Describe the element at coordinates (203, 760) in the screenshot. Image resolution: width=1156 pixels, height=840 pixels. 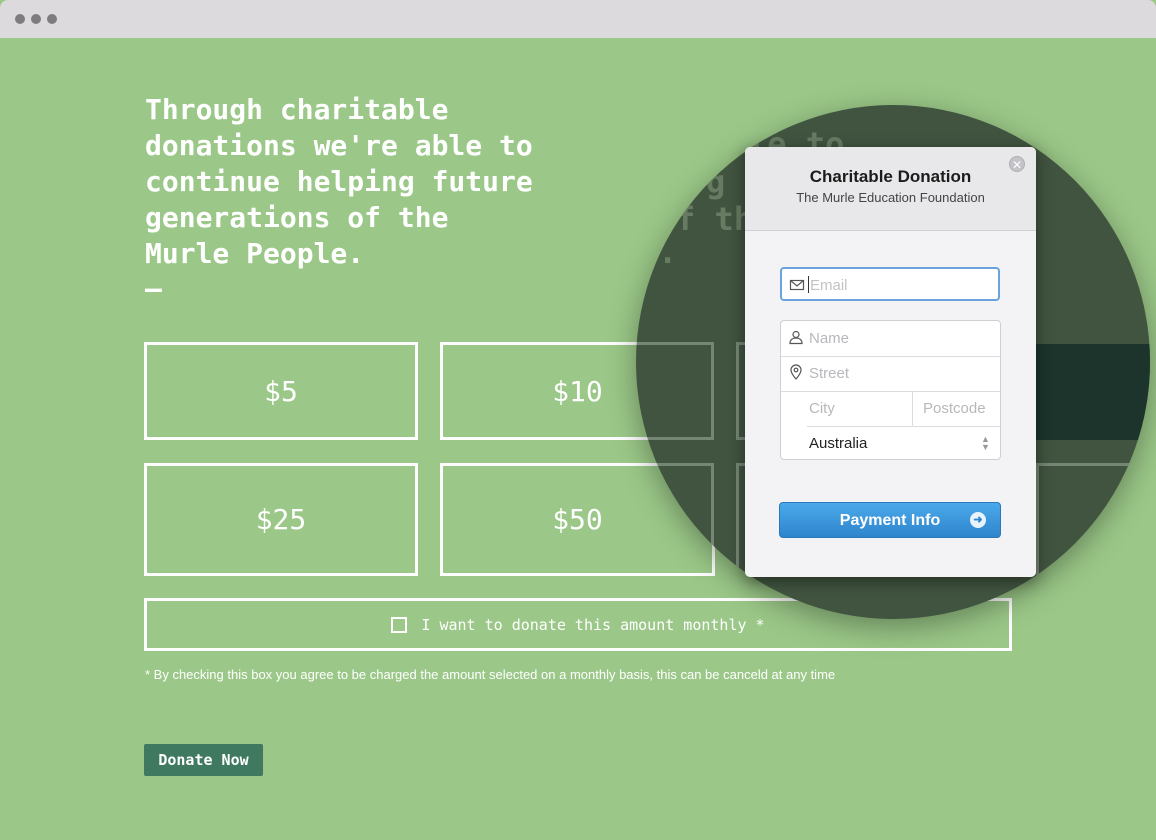
I see `donate-now-button: Donate Now` at that location.